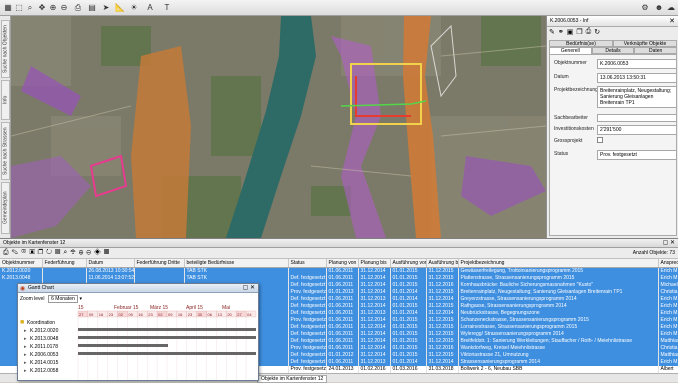  What do you see at coordinates (167, 329) in the screenshot?
I see `gantt-bar` at bounding box center [167, 329].